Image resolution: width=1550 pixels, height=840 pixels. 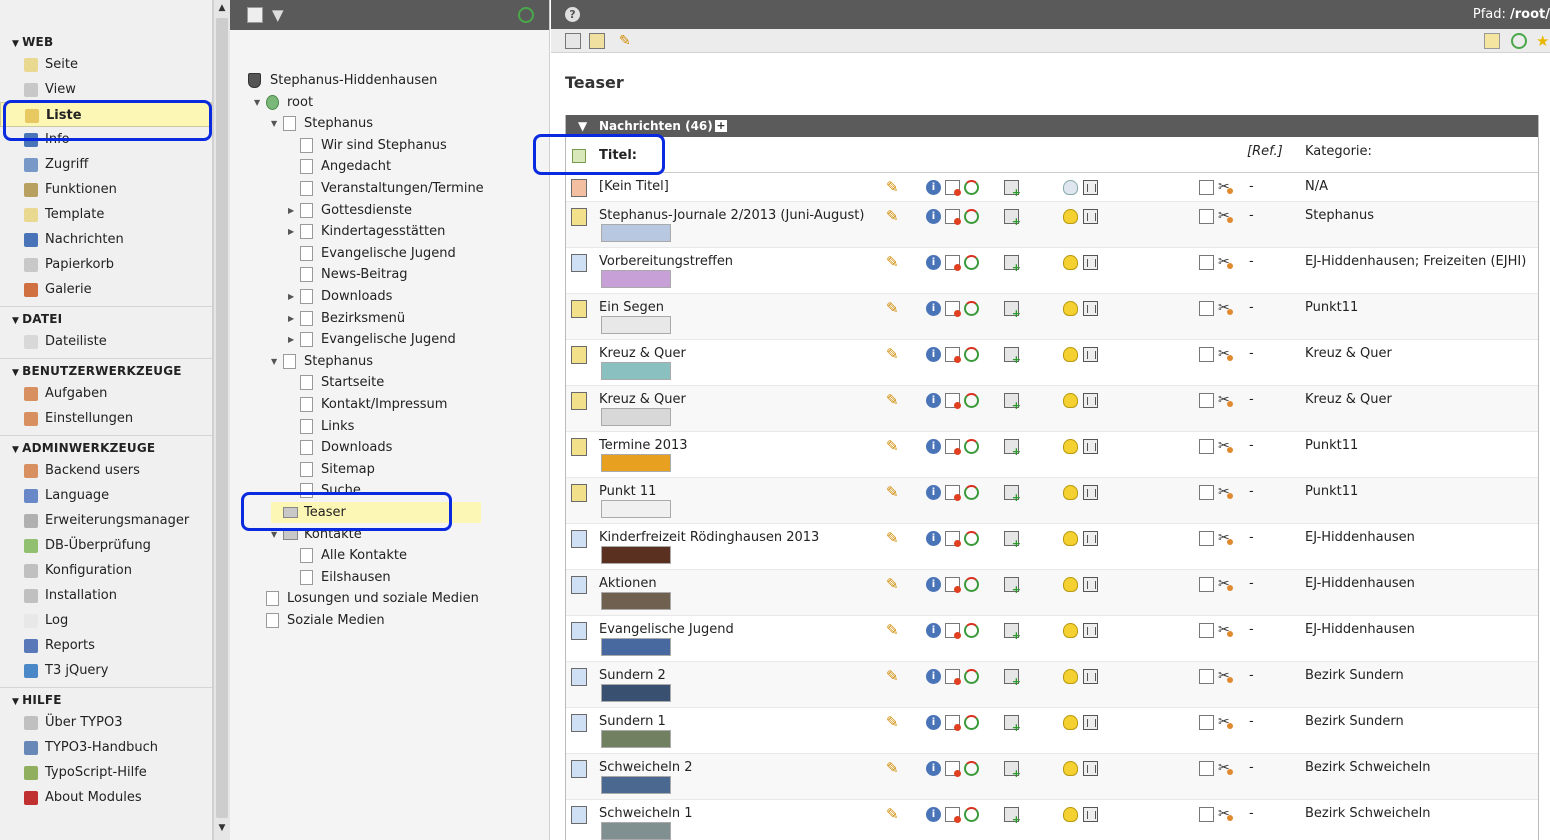 What do you see at coordinates (1052, 501) in the screenshot?
I see `table-row: Punkt 11 ✎ i ✂ - Punkt11` at bounding box center [1052, 501].